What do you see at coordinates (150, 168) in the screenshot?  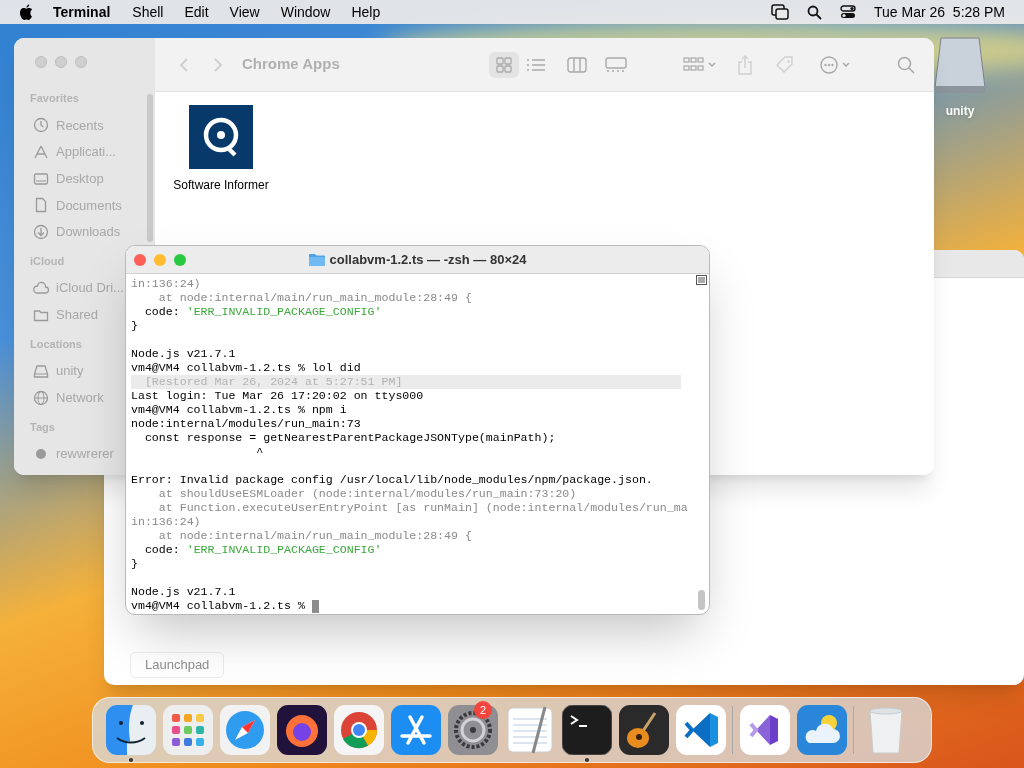 I see `scrollbar` at bounding box center [150, 168].